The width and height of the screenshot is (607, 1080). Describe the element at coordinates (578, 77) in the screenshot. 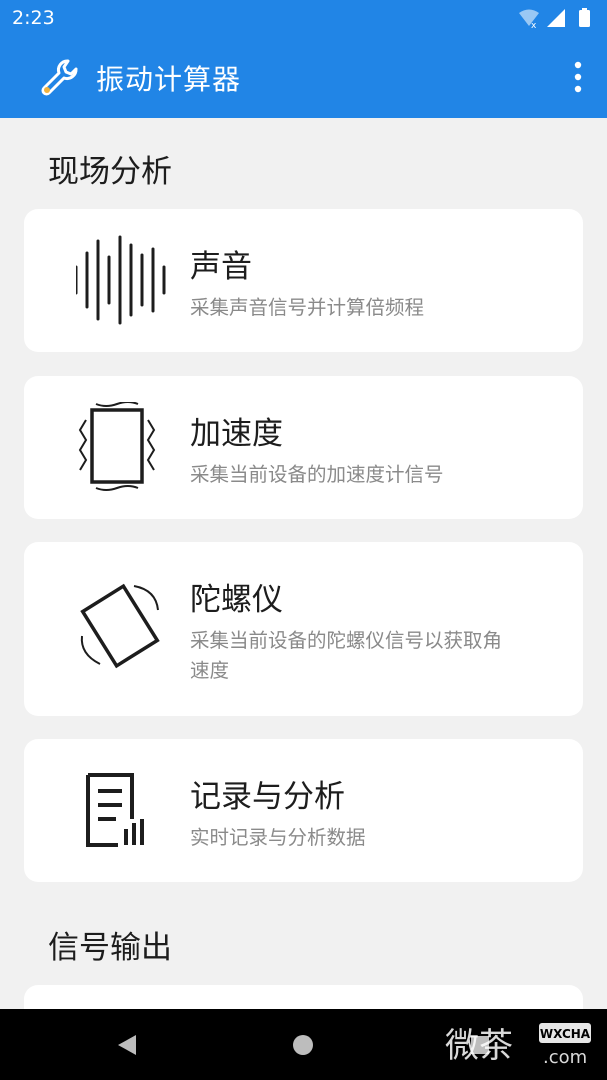

I see `more-vert-icon` at that location.